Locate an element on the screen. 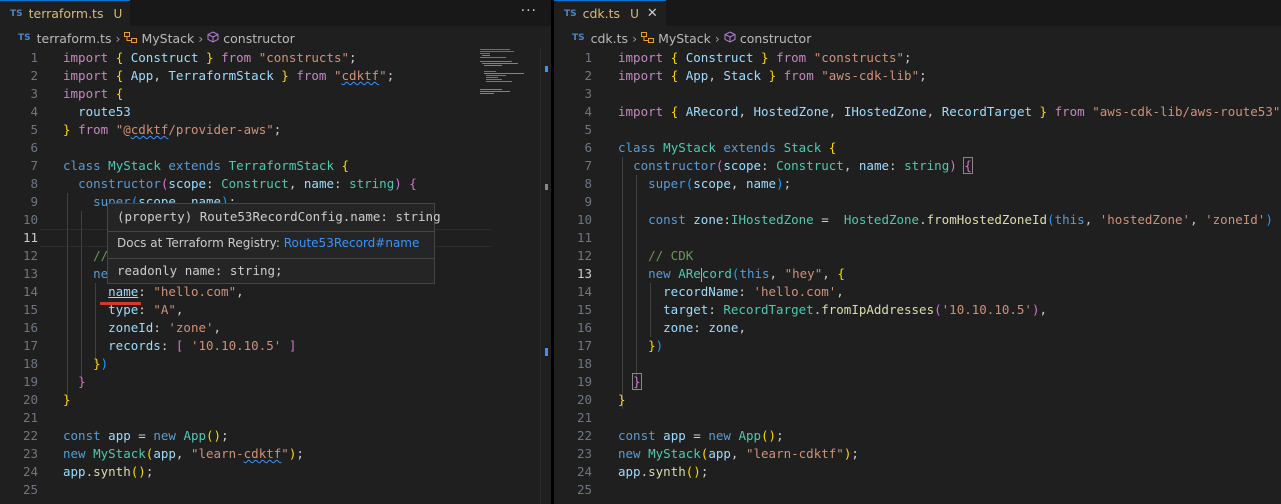  hover-docs-prefix: Docs at Terraform Registry: is located at coordinates (200, 243).